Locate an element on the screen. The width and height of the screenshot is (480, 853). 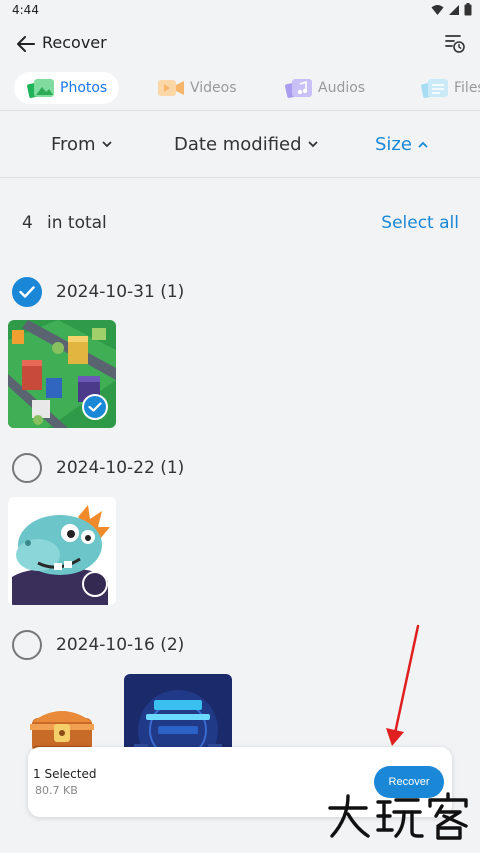
sort-size-label: Size is located at coordinates (393, 144).